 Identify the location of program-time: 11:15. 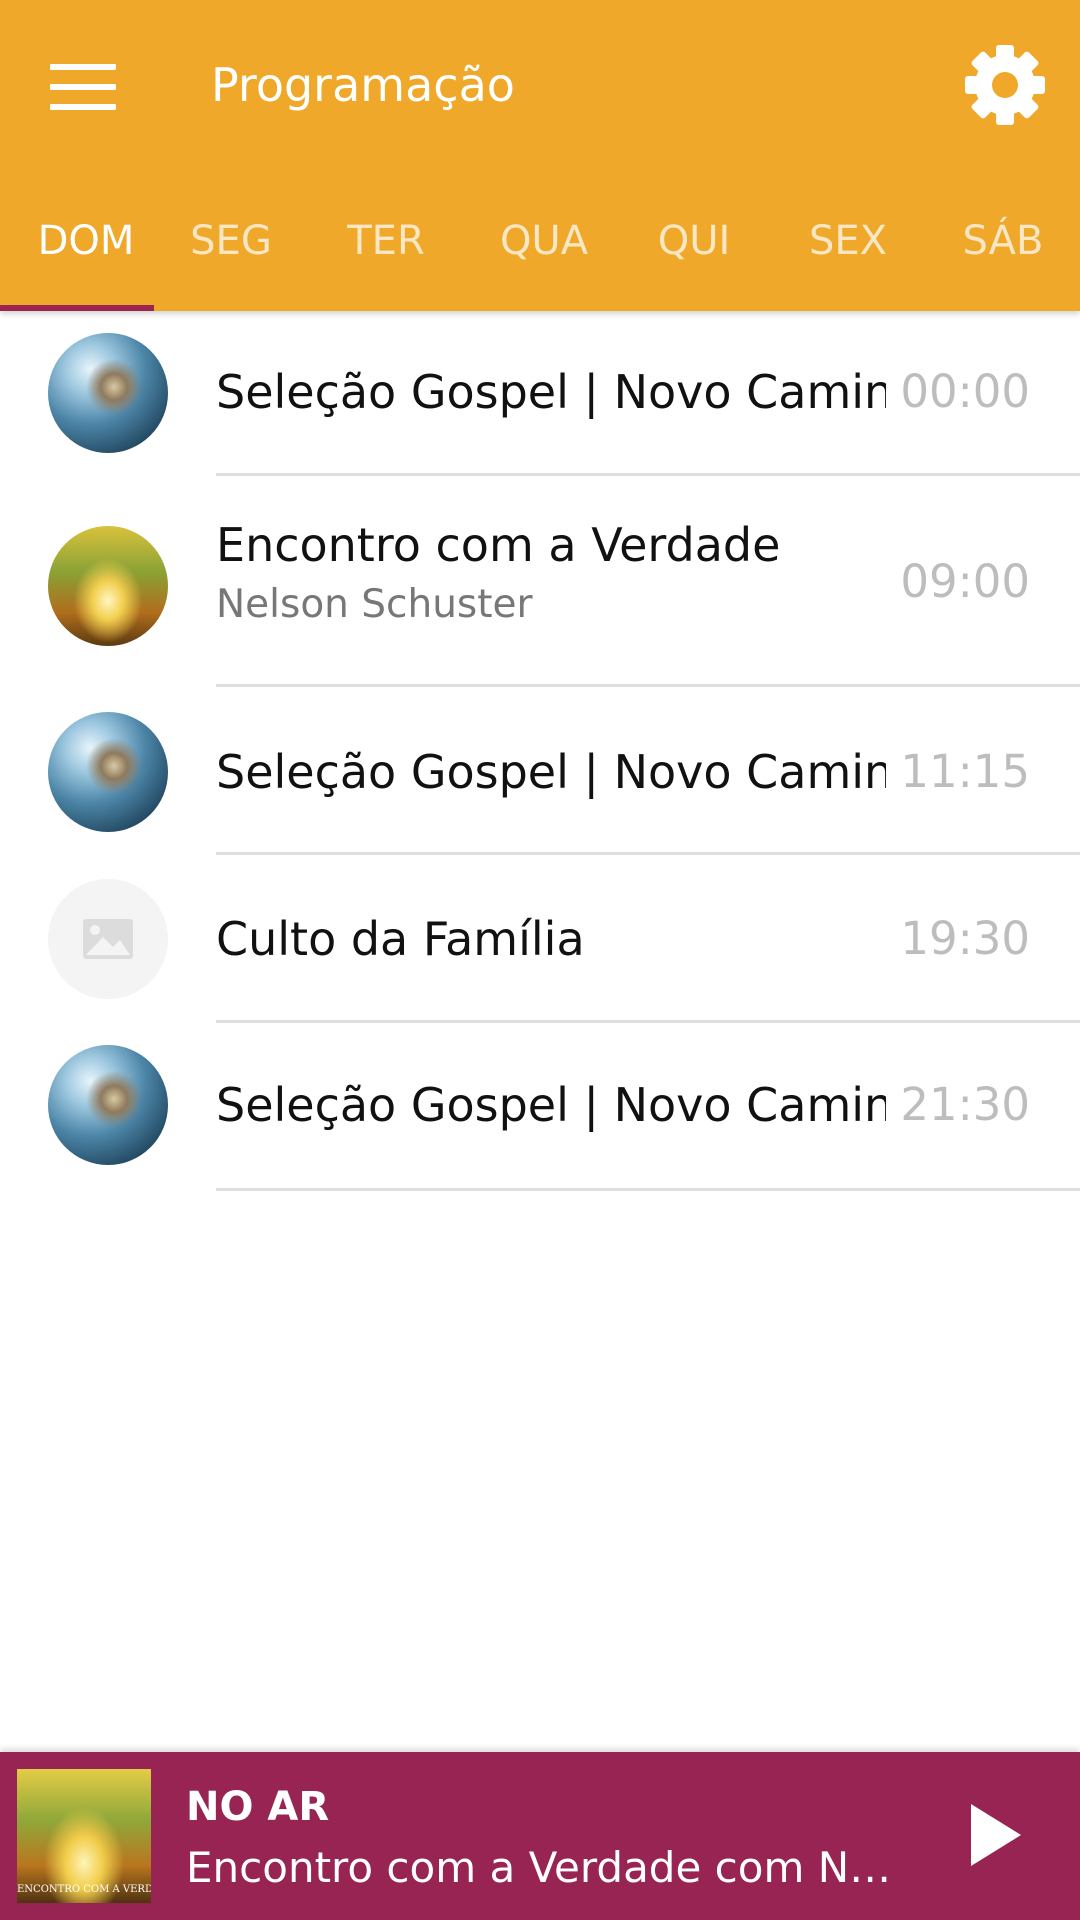
(965, 771).